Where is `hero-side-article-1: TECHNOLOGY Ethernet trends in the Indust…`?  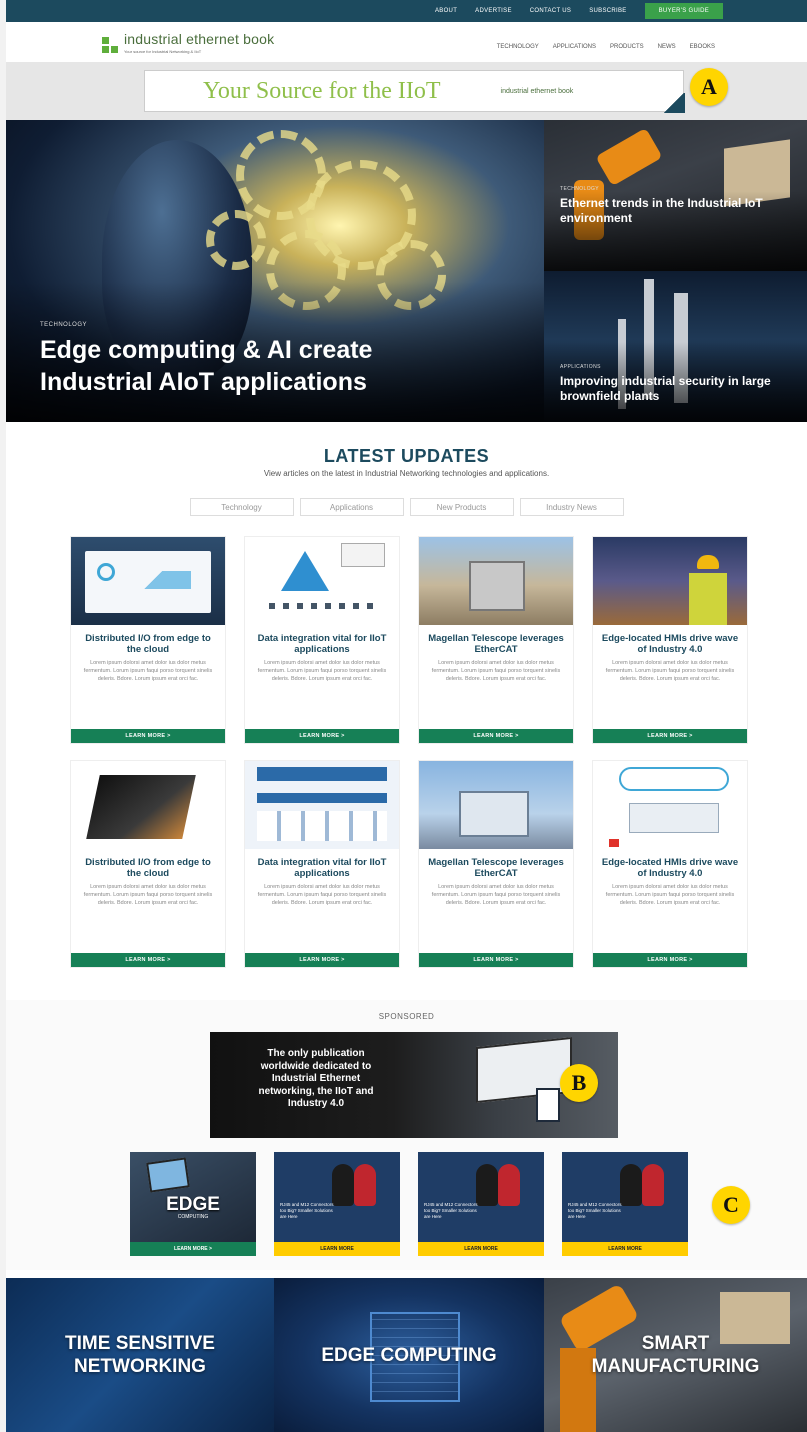
hero-side-article-1: TECHNOLOGY Ethernet trends in the Indust… is located at coordinates (675, 195).